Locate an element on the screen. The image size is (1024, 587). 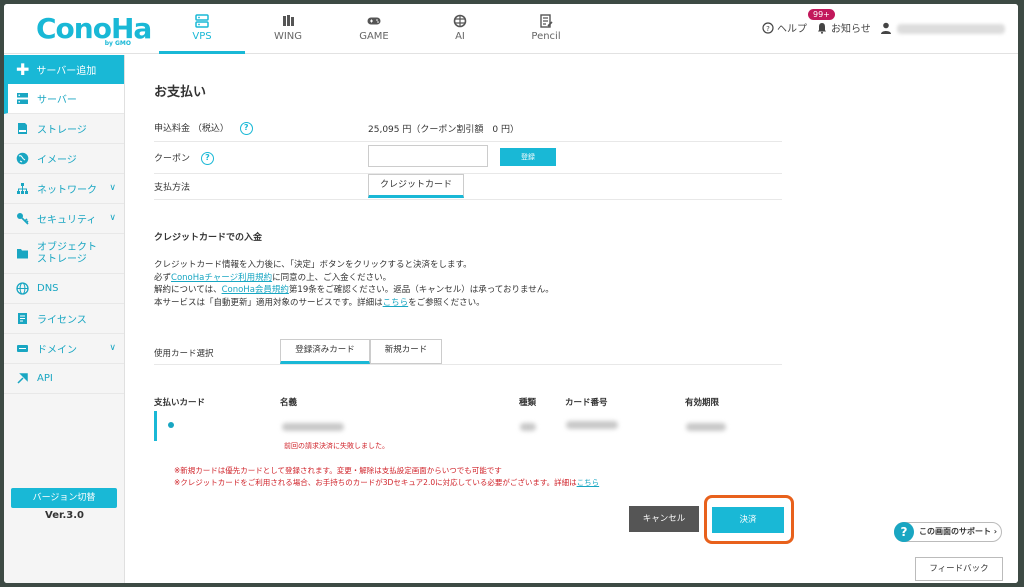
text: 第19条をご確認ください。返品（キャンセル）は承っておりません。 is located at coordinates (421, 290).